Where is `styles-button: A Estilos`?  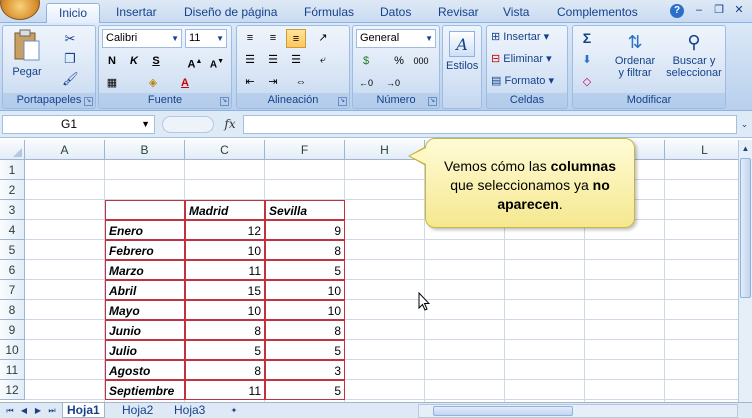
styles-button: A Estilos is located at coordinates (462, 60).